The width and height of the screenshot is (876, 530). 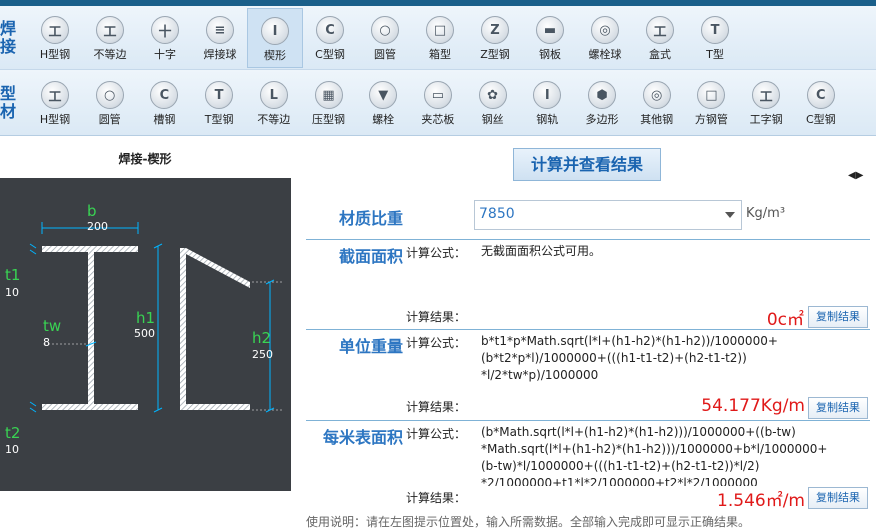 What do you see at coordinates (753, 406) in the screenshot?
I see `unit-weight-result: 54.177Kg/m` at bounding box center [753, 406].